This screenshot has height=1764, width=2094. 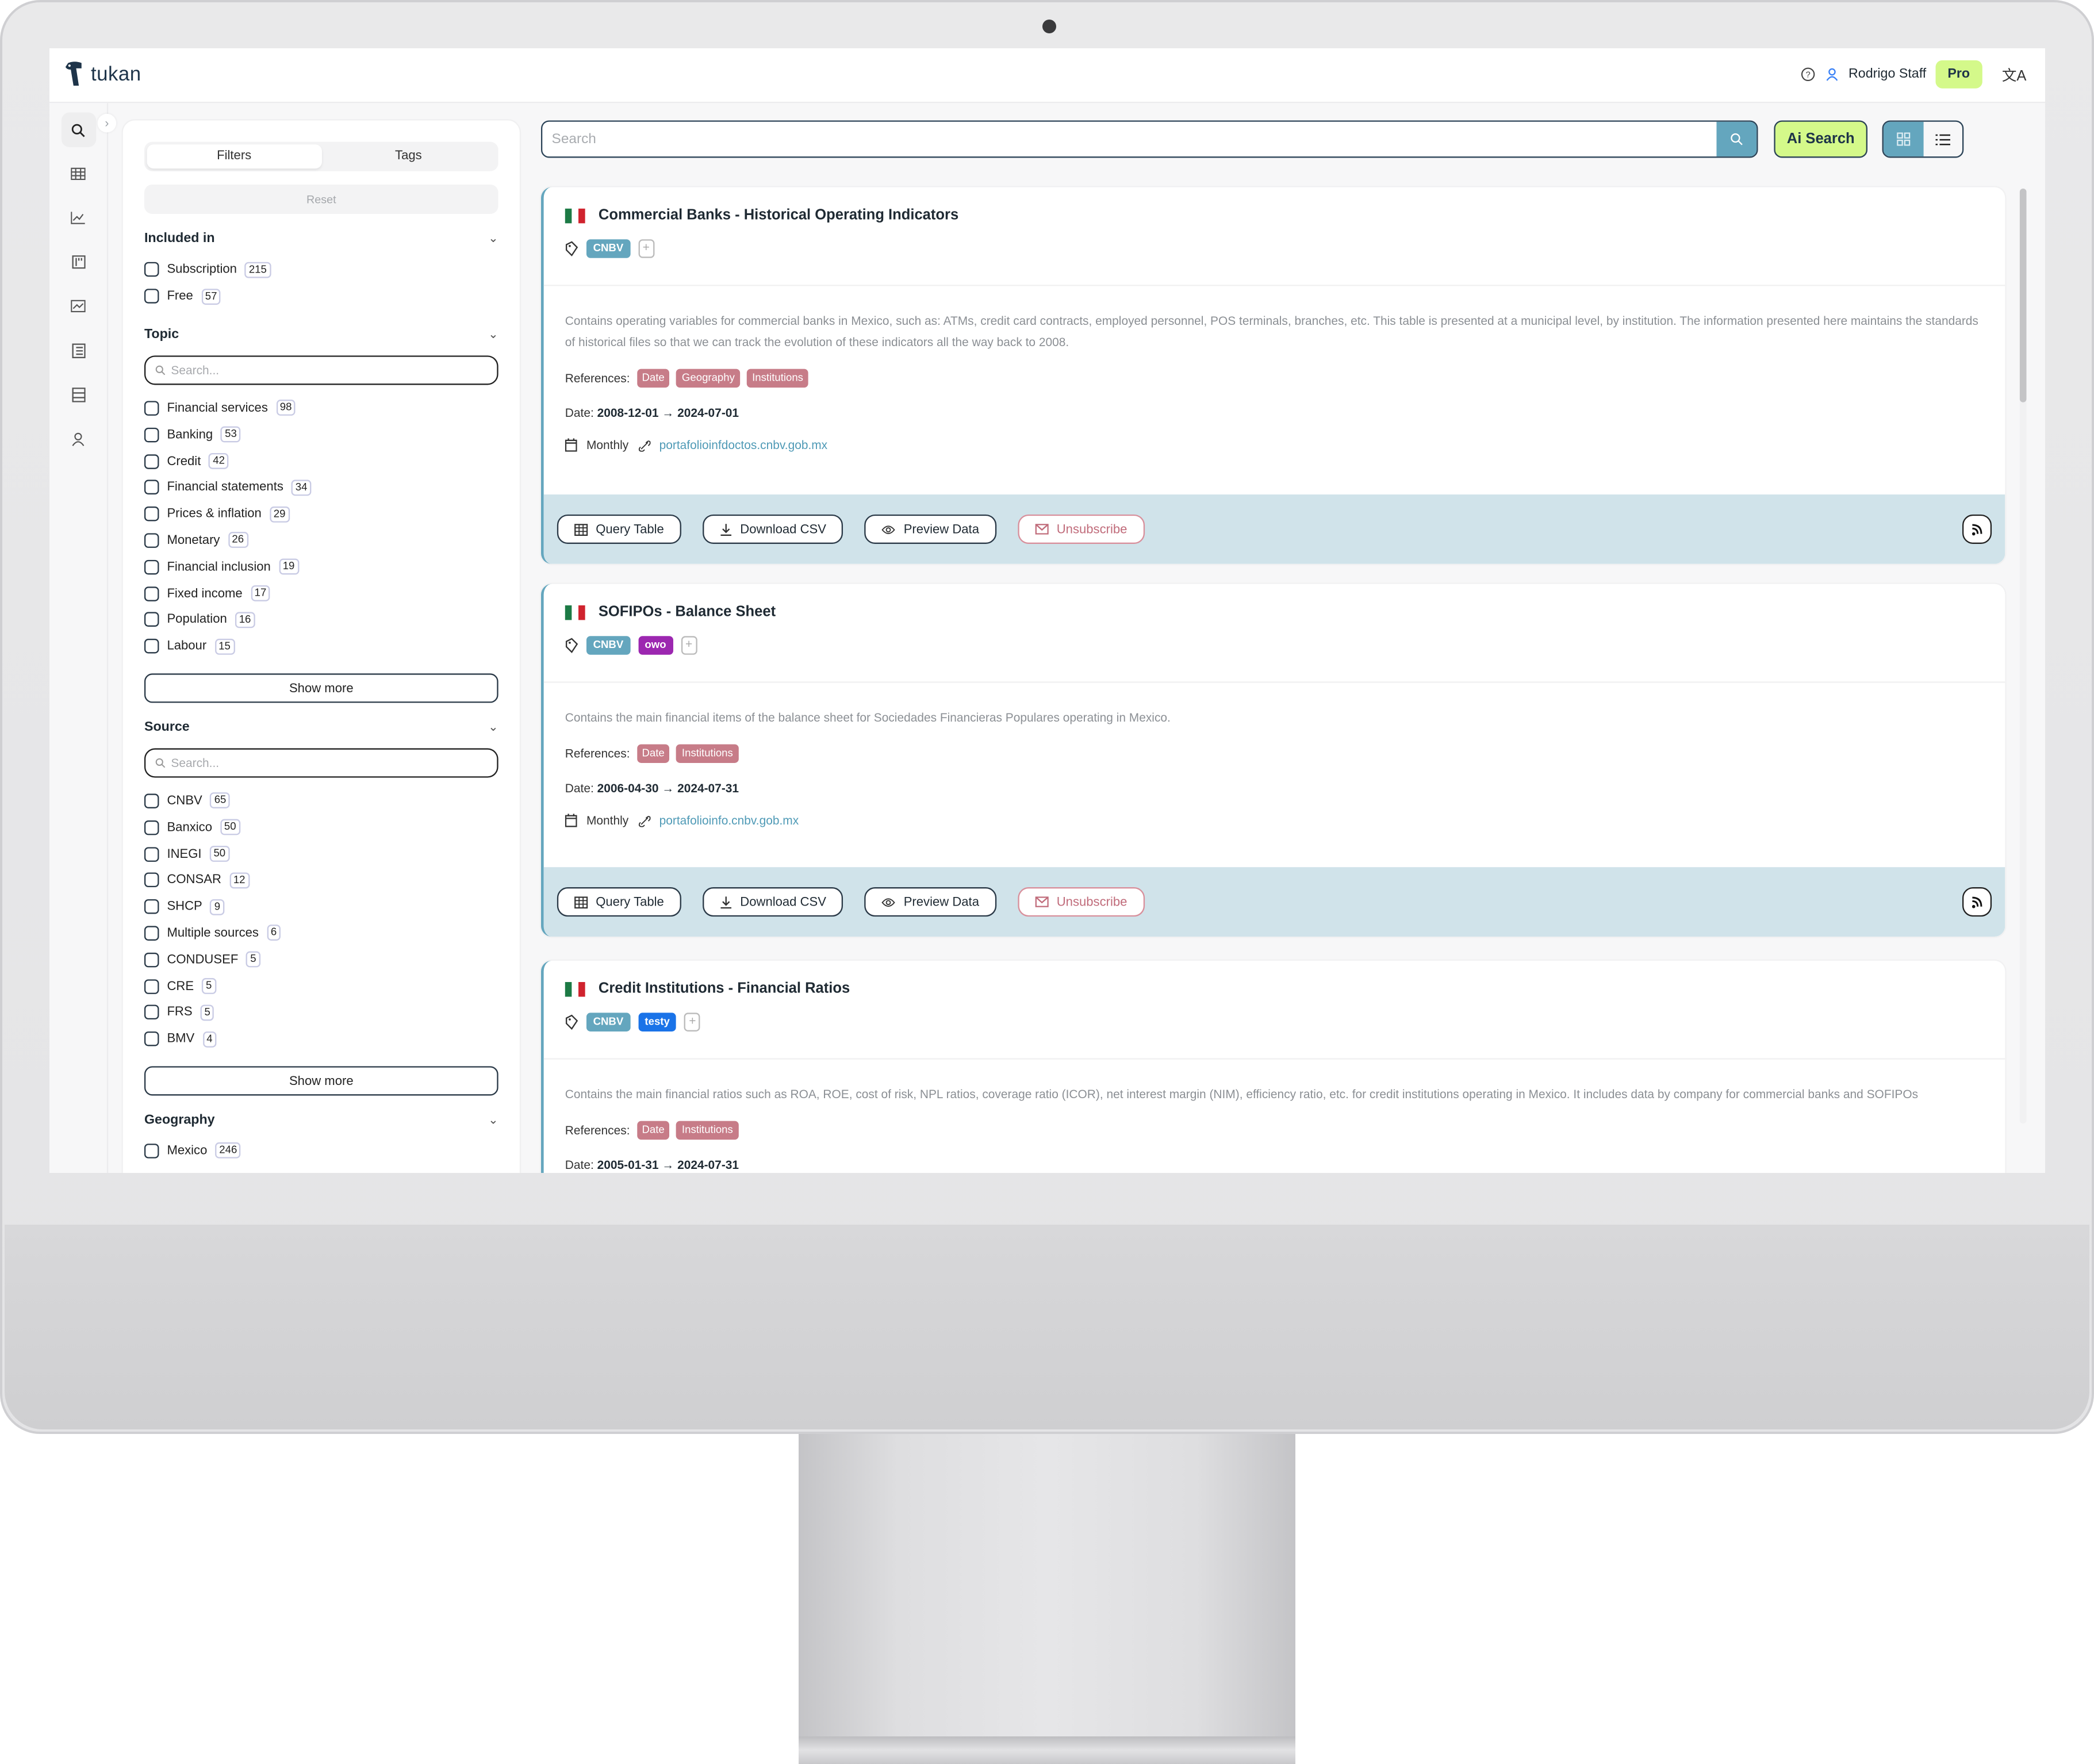 I want to click on filter-option: Credit 42, so click(x=321, y=461).